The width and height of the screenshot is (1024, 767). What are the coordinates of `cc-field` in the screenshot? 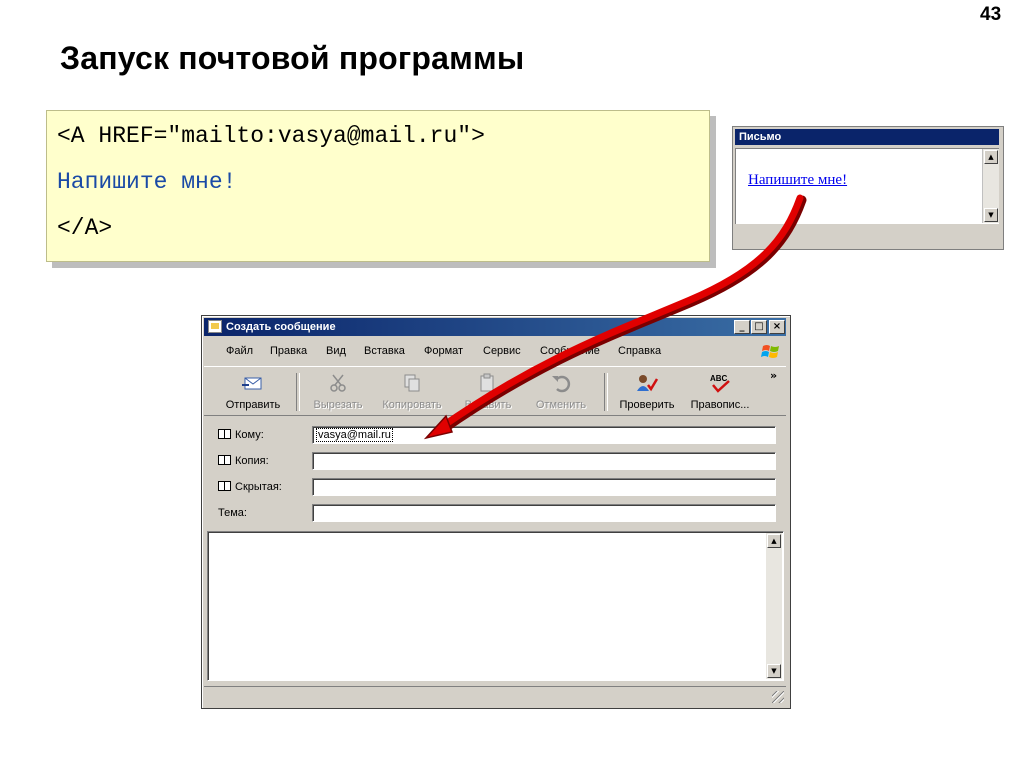 It's located at (544, 461).